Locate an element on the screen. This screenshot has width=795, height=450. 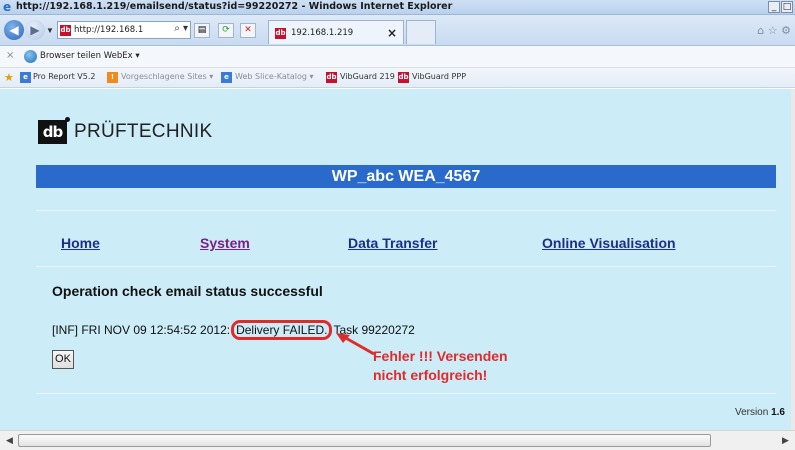
address-url: http://192.168.1.219/em is located at coordinates (109, 30).